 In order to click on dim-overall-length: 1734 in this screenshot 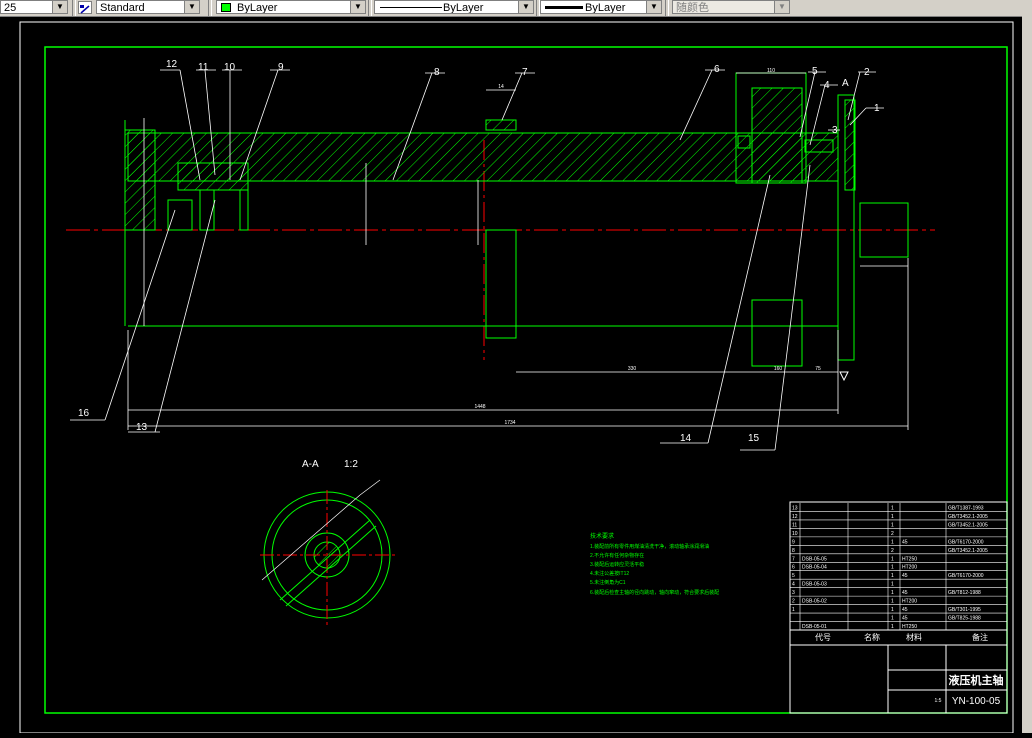, I will do `click(509, 423)`.